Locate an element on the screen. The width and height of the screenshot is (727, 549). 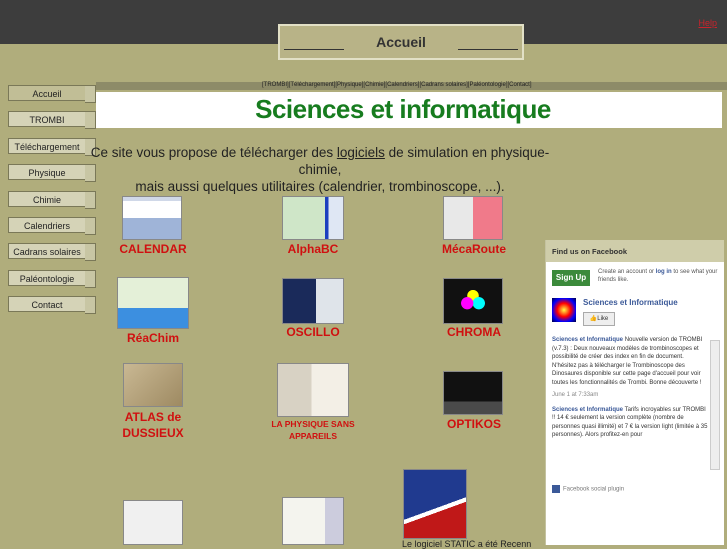
sidebar-item-cadrans-solaires: Cadrans solaires is located at coordinates (52, 252).